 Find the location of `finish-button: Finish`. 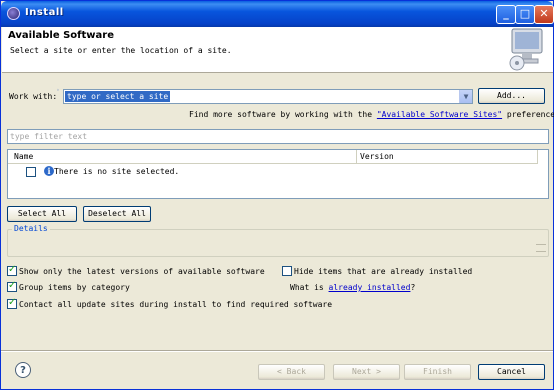

finish-button: Finish is located at coordinates (437, 372).